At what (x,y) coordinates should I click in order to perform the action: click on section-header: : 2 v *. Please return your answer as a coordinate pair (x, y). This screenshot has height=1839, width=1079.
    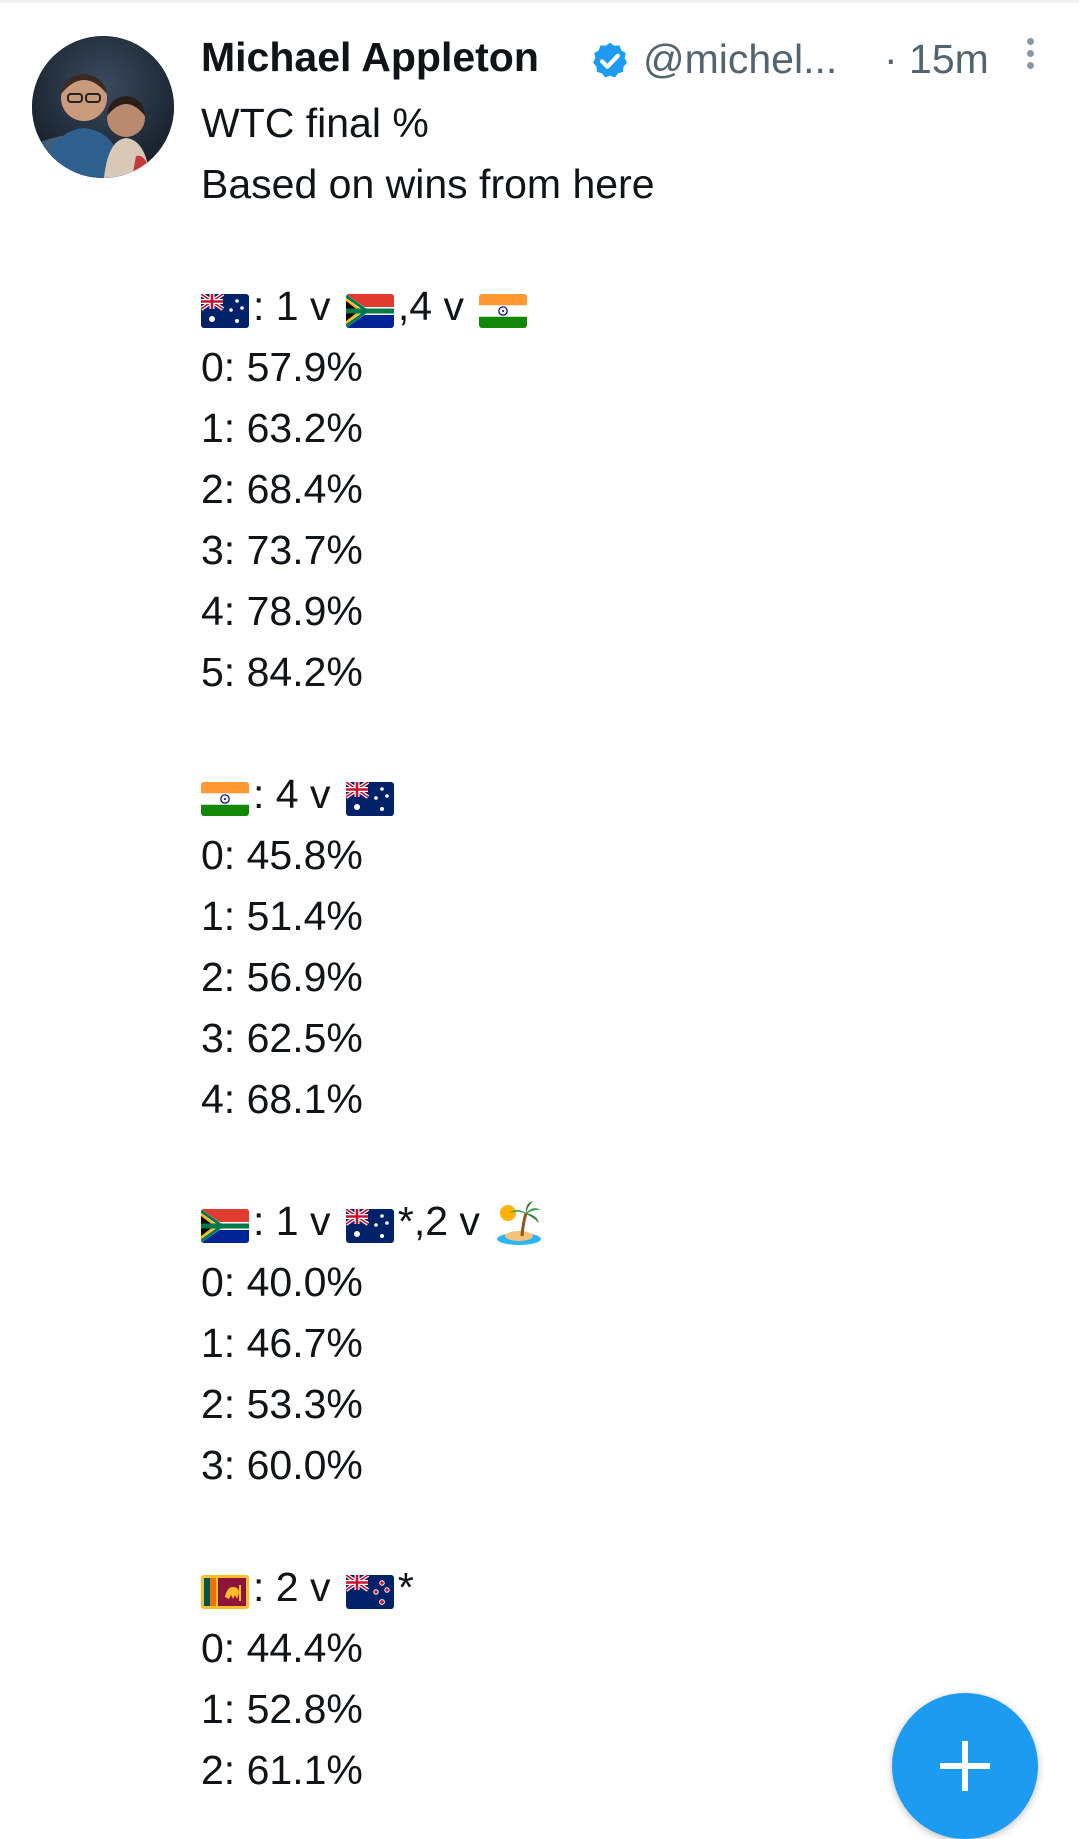
    Looking at the image, I should click on (631, 1587).